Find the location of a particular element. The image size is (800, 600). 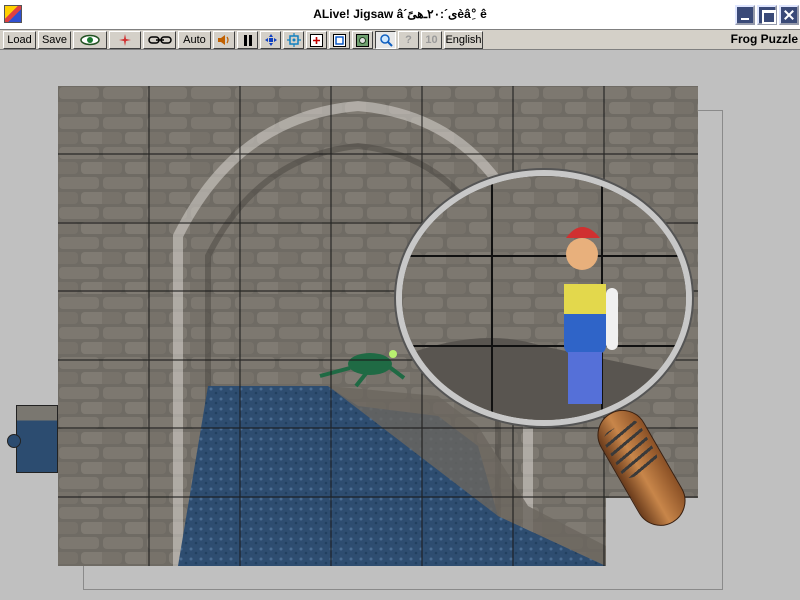

link-button is located at coordinates (159, 40).